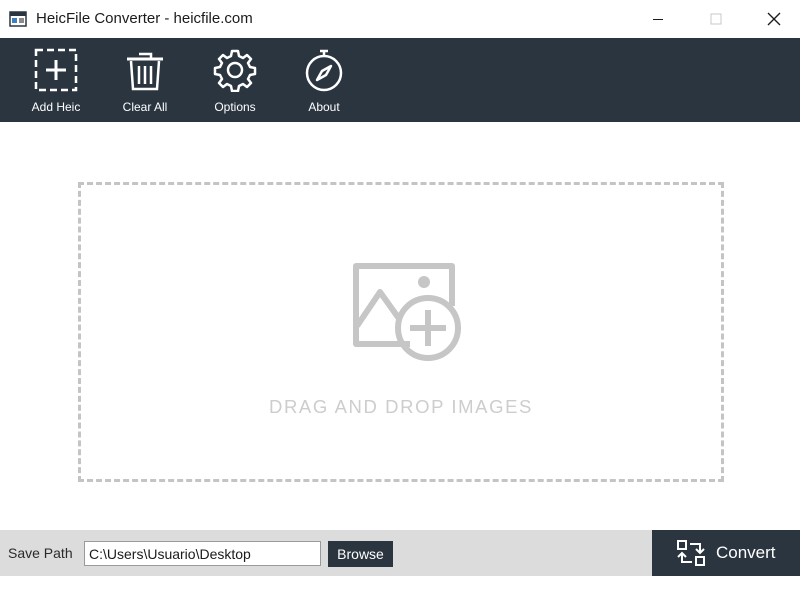 Image resolution: width=800 pixels, height=600 pixels. Describe the element at coordinates (407, 312) in the screenshot. I see `image-add-icon` at that location.